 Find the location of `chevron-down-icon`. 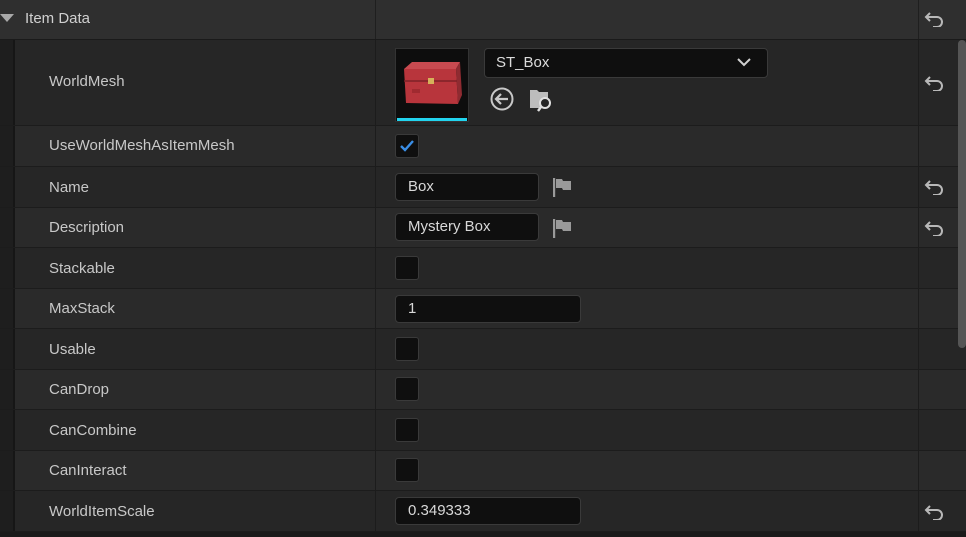

chevron-down-icon is located at coordinates (744, 62).